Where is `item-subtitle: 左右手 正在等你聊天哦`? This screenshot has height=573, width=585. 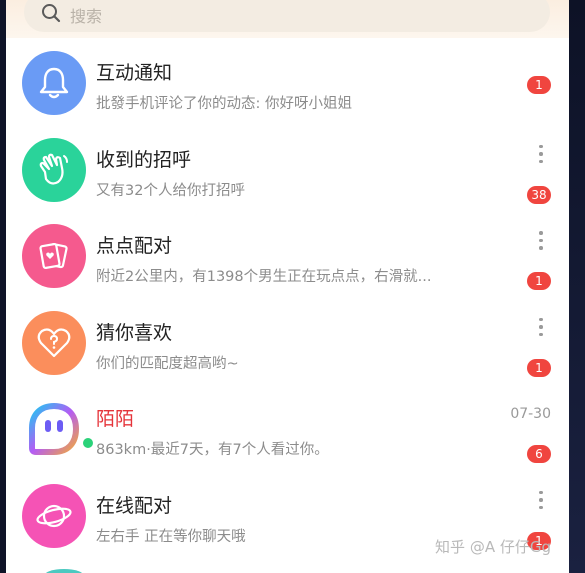
item-subtitle: 左右手 正在等你聊天哦 is located at coordinates (171, 536).